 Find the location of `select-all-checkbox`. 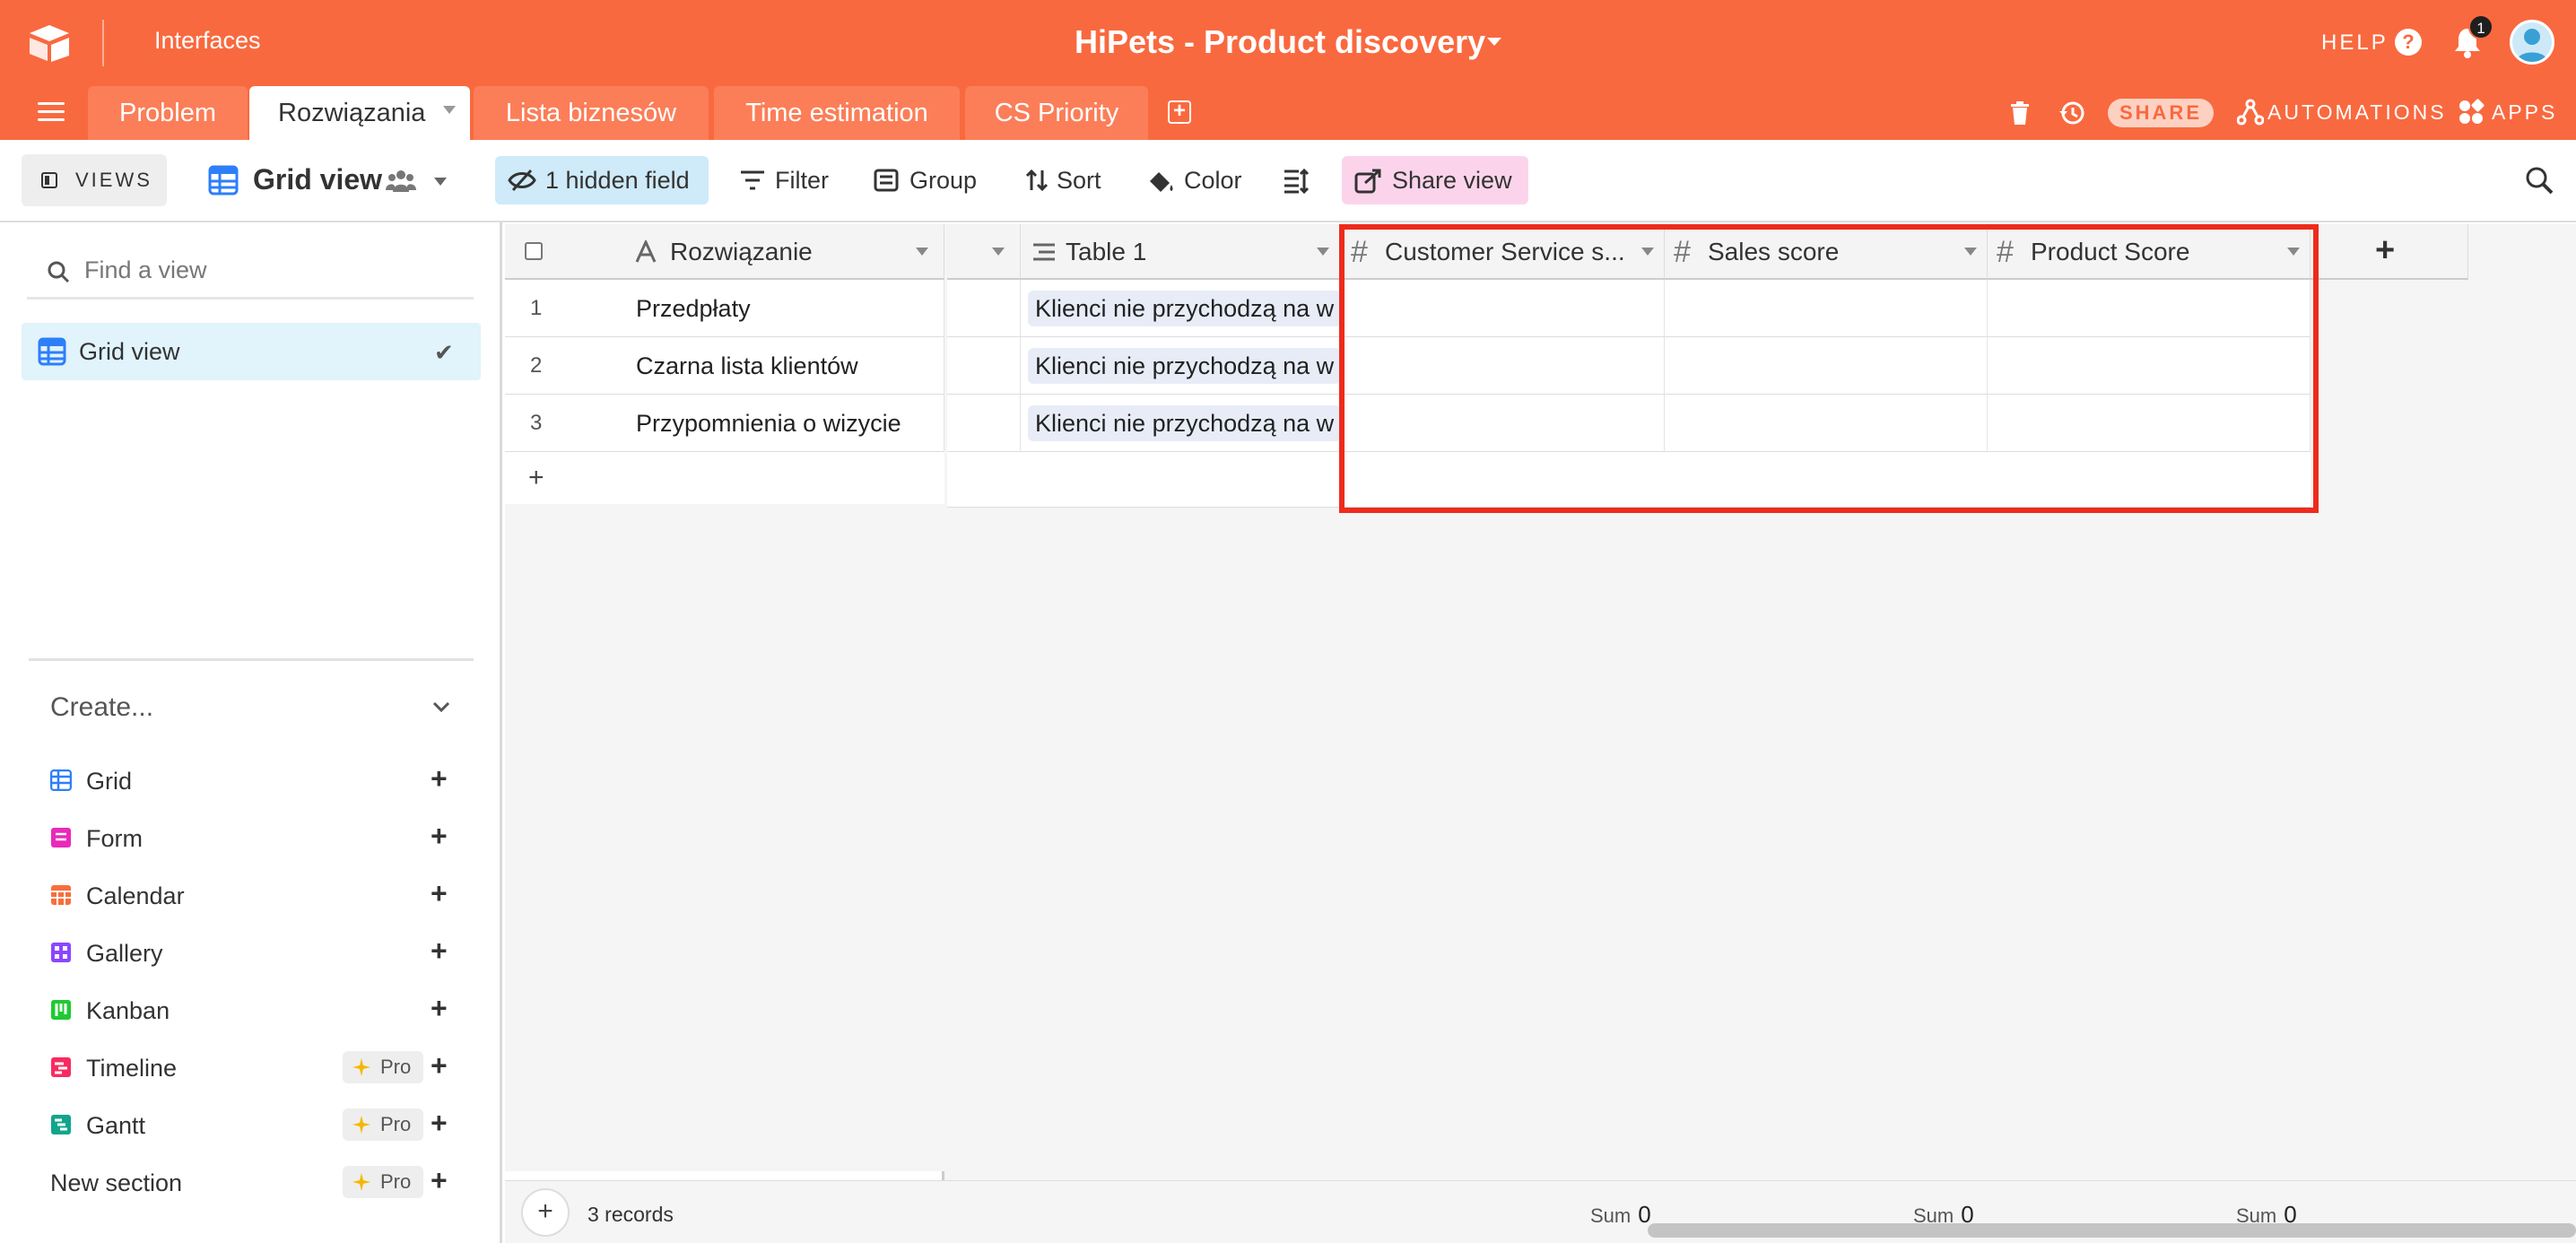

select-all-checkbox is located at coordinates (534, 251).